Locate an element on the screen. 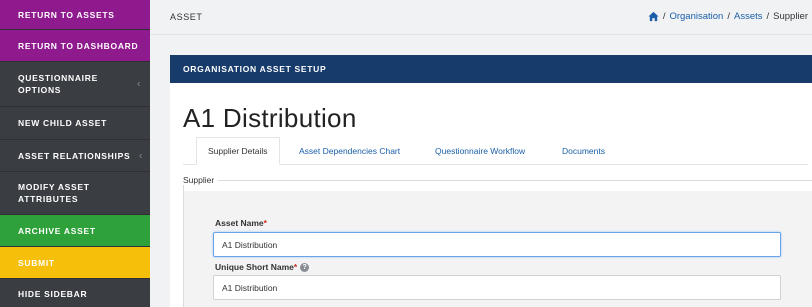 The image size is (812, 307). breadcrumb: / Organisation / Assets / Supplier is located at coordinates (728, 16).